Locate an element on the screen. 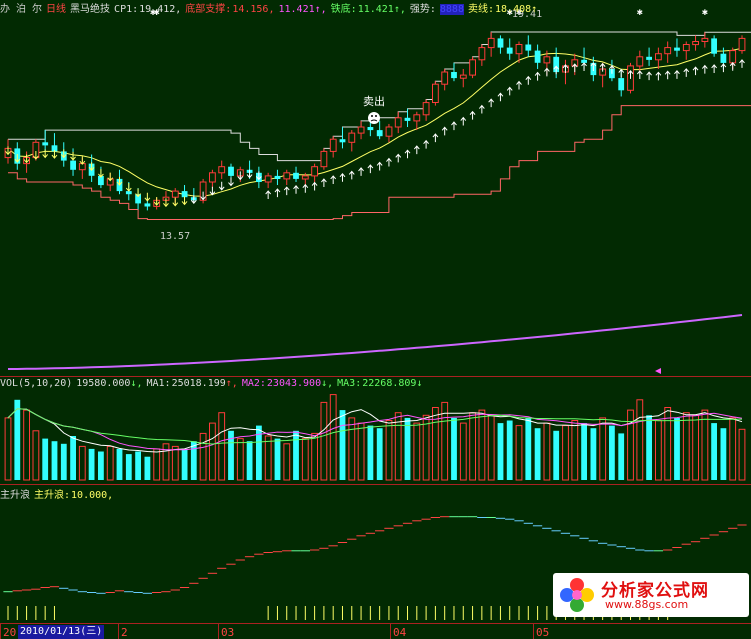 The width and height of the screenshot is (751, 639). cursor-date-label: 2010/01/13(三) is located at coordinates (61, 632).